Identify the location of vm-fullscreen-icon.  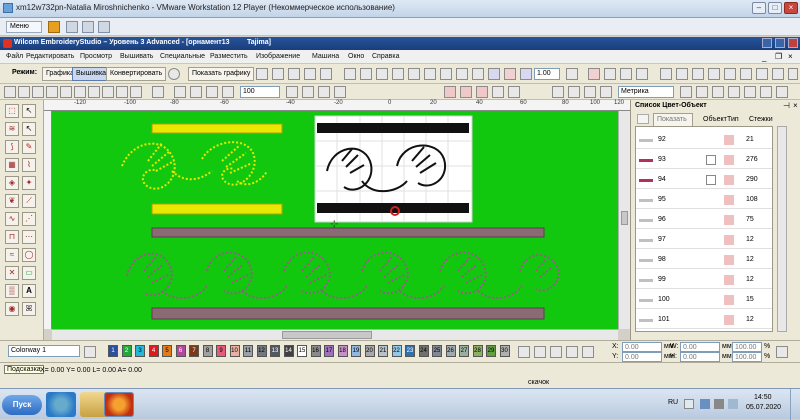
(88, 27).